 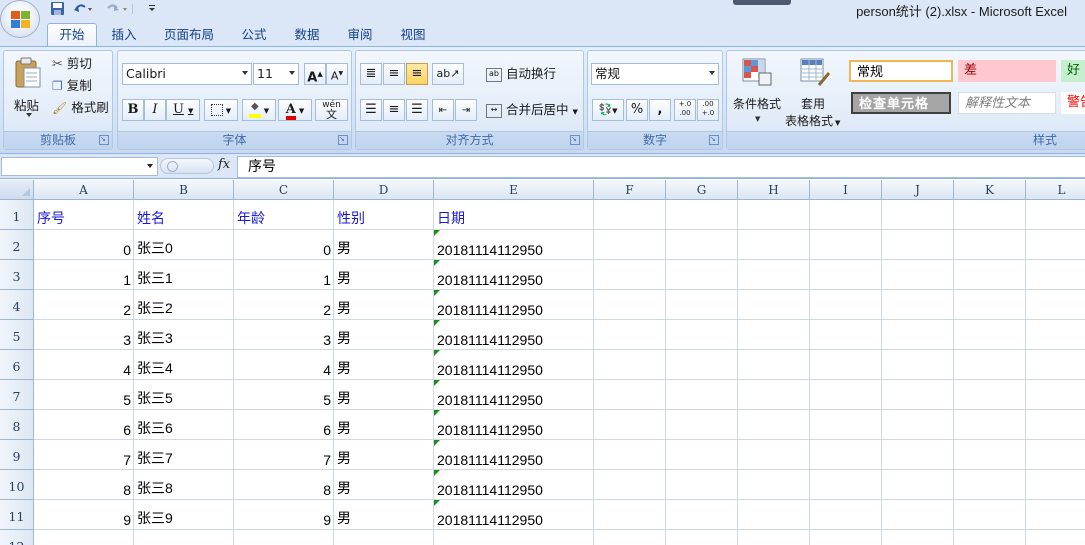 What do you see at coordinates (254, 35) in the screenshot?
I see `tab-formulas: 公式` at bounding box center [254, 35].